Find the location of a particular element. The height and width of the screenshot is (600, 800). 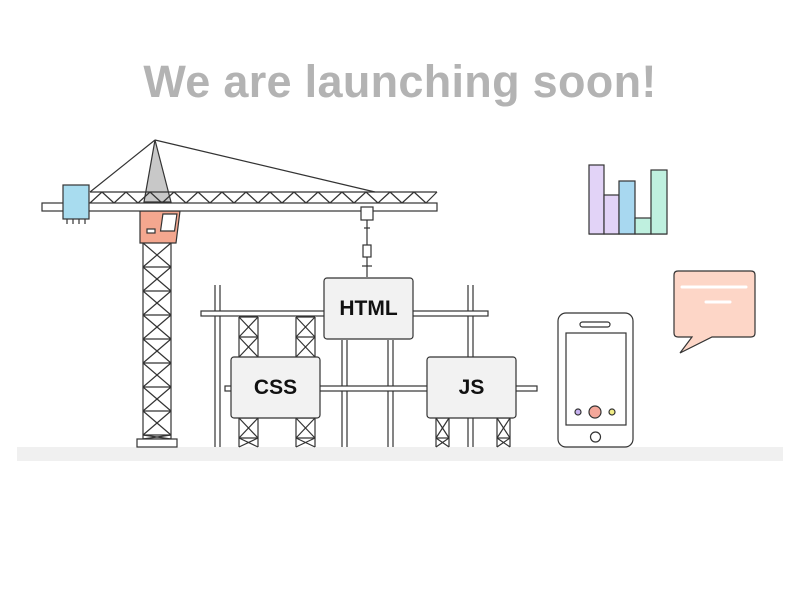

html-block: HTML is located at coordinates (368, 308).